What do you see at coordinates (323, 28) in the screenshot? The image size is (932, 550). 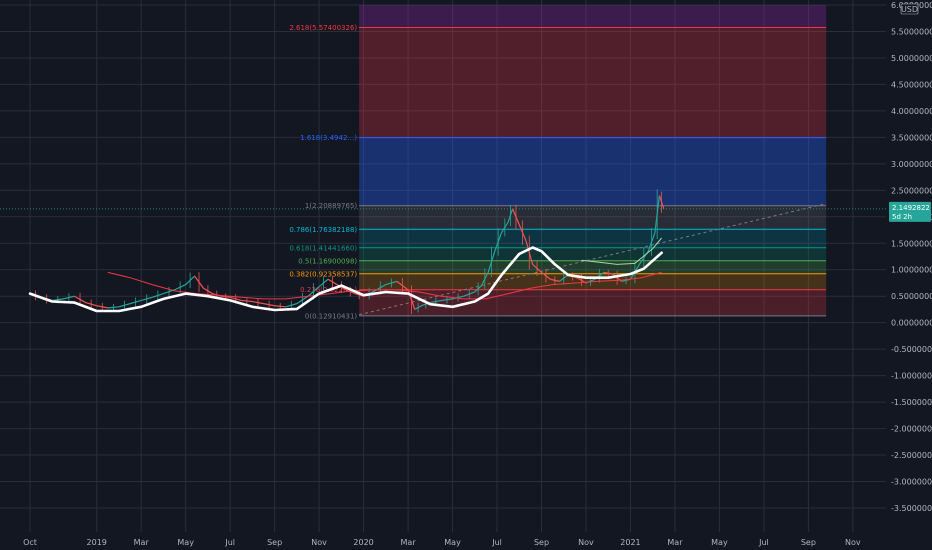 I see `fib-label-2.618: 2.618(5.57400326)` at bounding box center [323, 28].